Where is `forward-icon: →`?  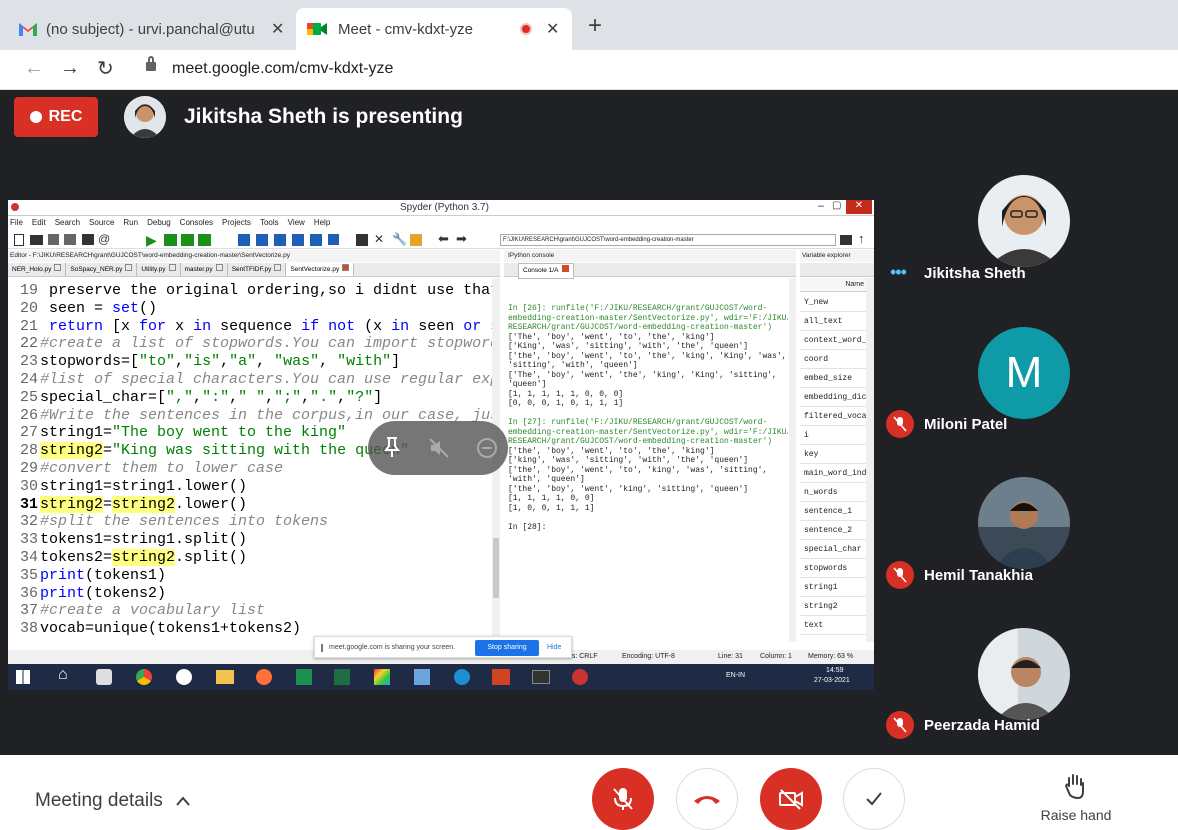
forward-icon: → is located at coordinates (70, 68).